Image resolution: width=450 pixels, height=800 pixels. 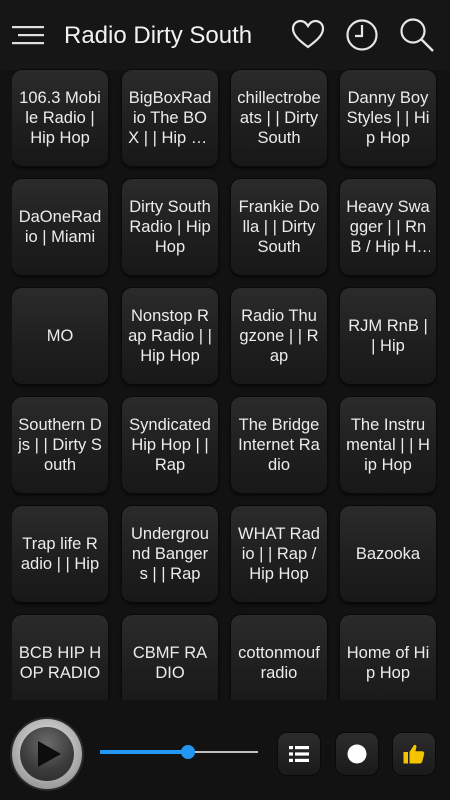 I want to click on station-tile: Underground Bangers | | Rap, so click(x=170, y=554).